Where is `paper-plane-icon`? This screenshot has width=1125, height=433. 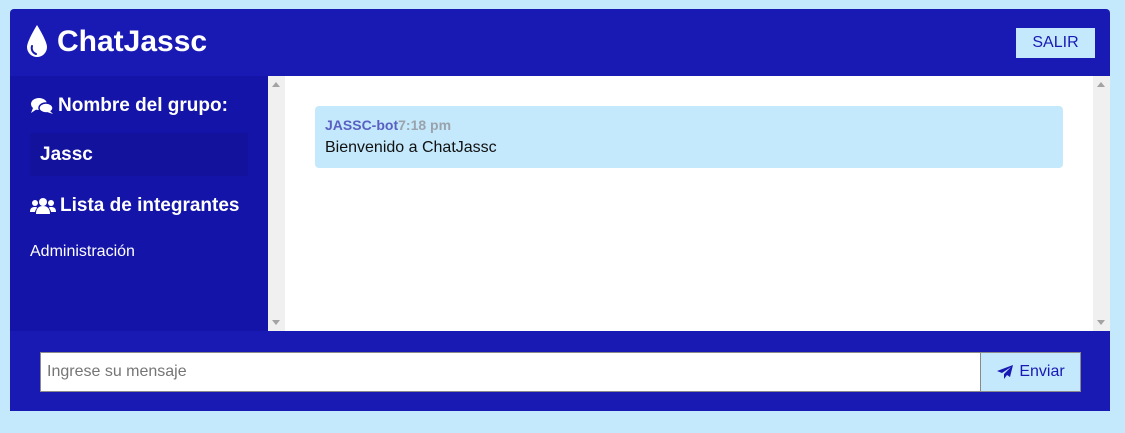
paper-plane-icon is located at coordinates (1005, 372).